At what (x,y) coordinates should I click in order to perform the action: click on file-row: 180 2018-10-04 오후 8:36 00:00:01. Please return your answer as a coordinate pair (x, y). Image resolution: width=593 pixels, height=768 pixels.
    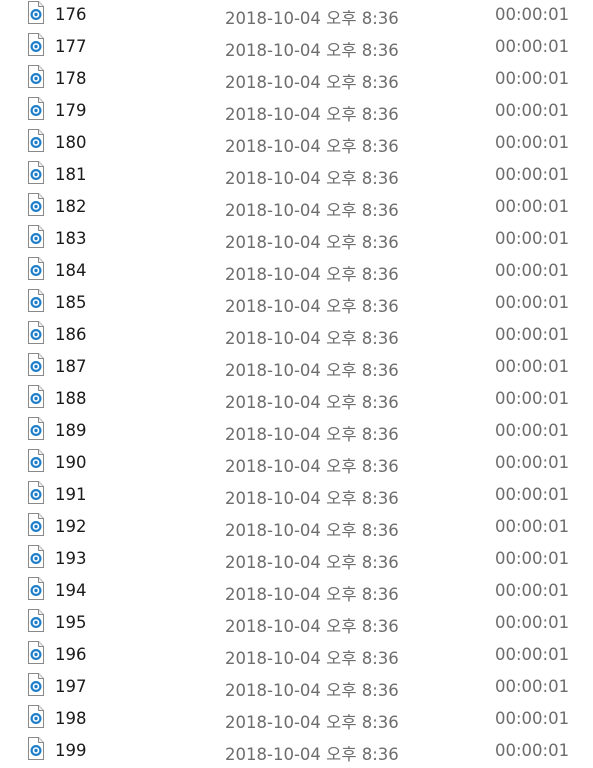
    Looking at the image, I should click on (296, 144).